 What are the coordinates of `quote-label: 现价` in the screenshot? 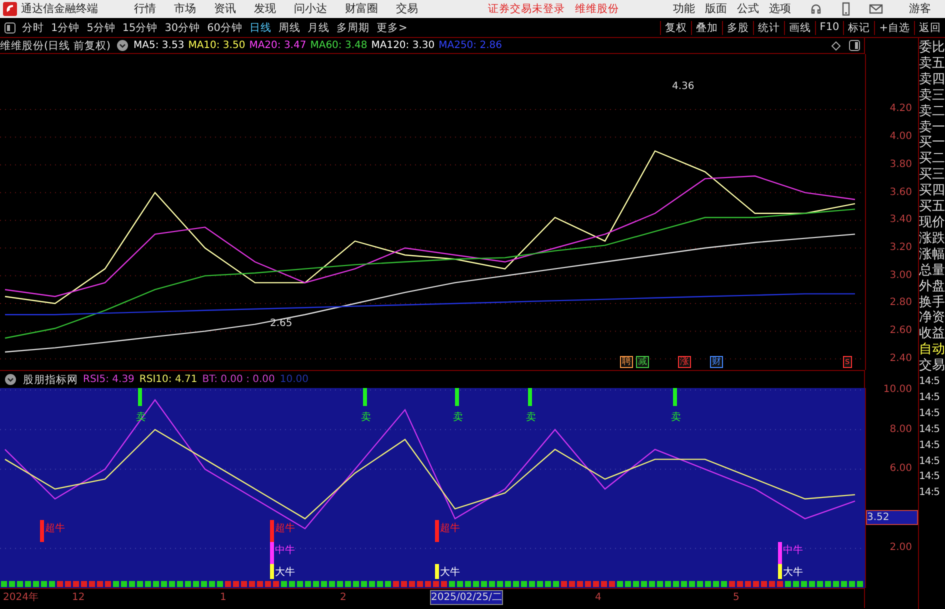 It's located at (932, 222).